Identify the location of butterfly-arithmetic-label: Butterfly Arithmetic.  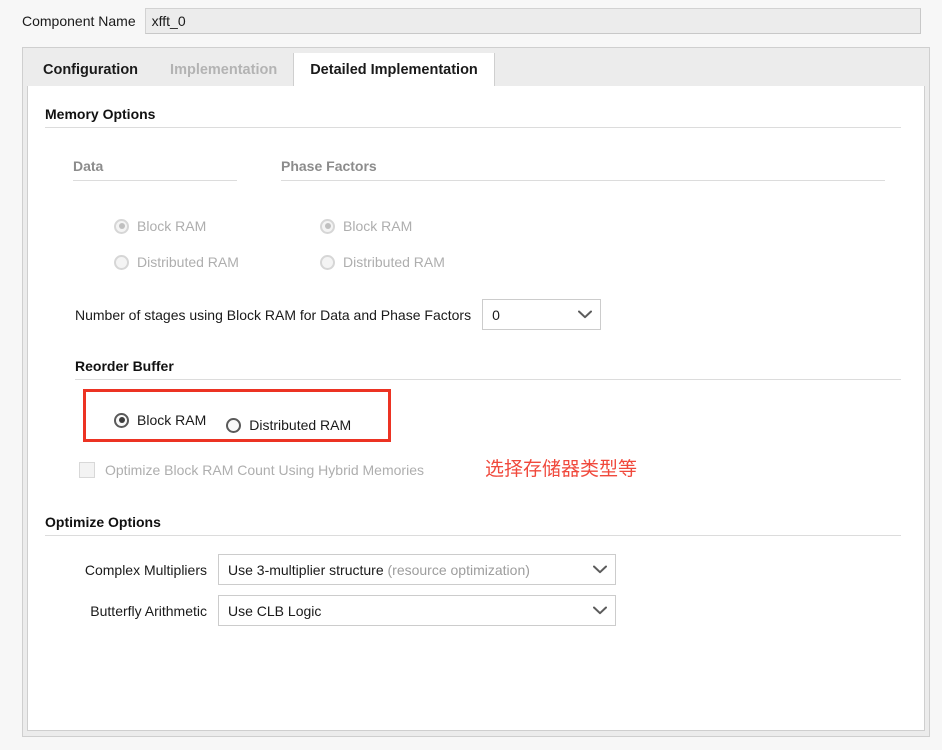
(148, 610).